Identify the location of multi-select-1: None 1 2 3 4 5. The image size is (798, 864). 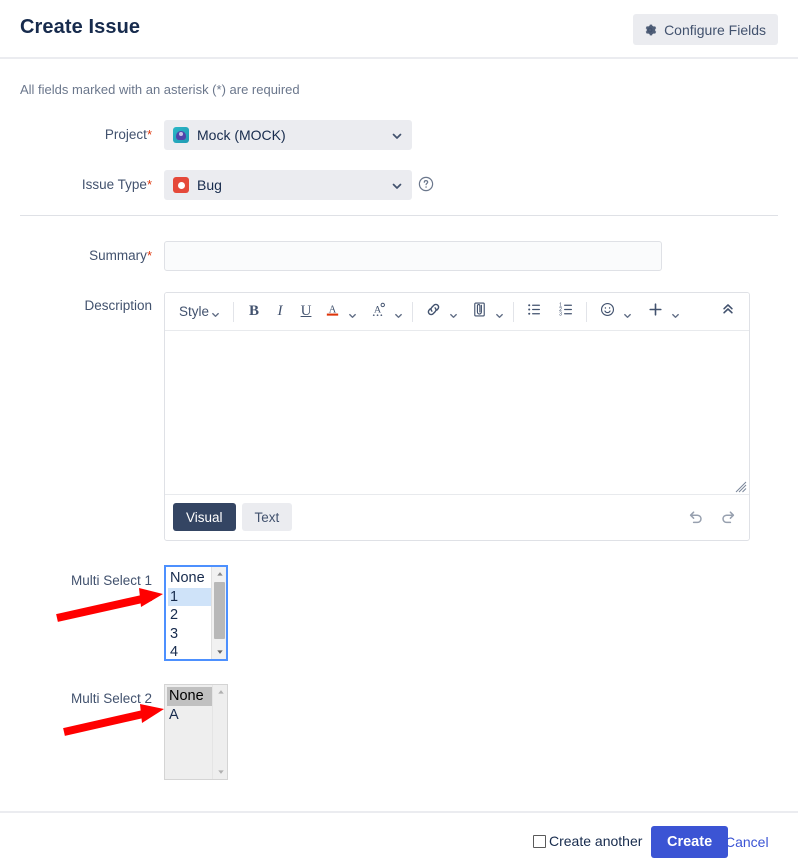
(196, 613).